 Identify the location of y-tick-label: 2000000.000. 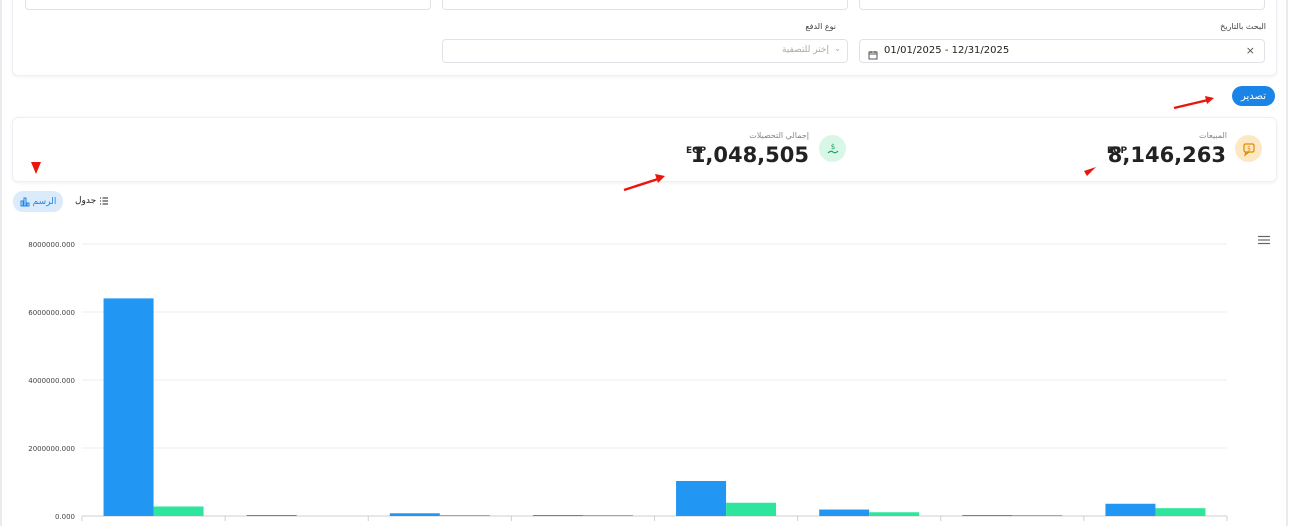
(51, 449).